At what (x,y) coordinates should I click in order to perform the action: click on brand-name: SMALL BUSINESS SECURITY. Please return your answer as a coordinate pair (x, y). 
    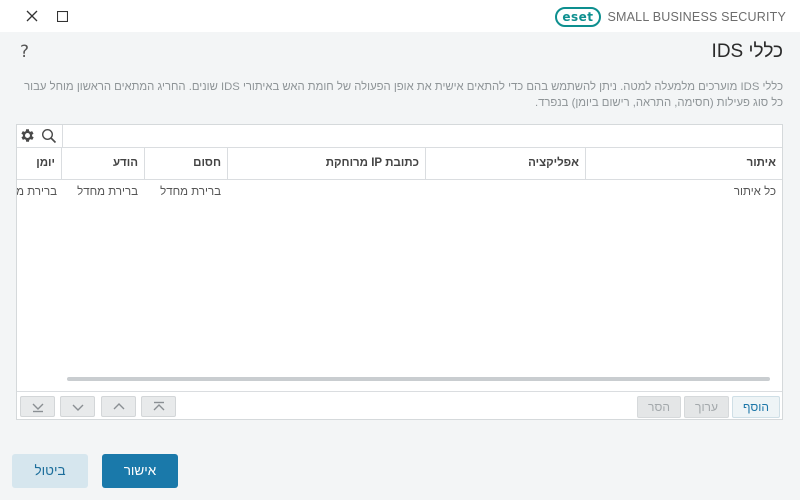
    Looking at the image, I should click on (696, 17).